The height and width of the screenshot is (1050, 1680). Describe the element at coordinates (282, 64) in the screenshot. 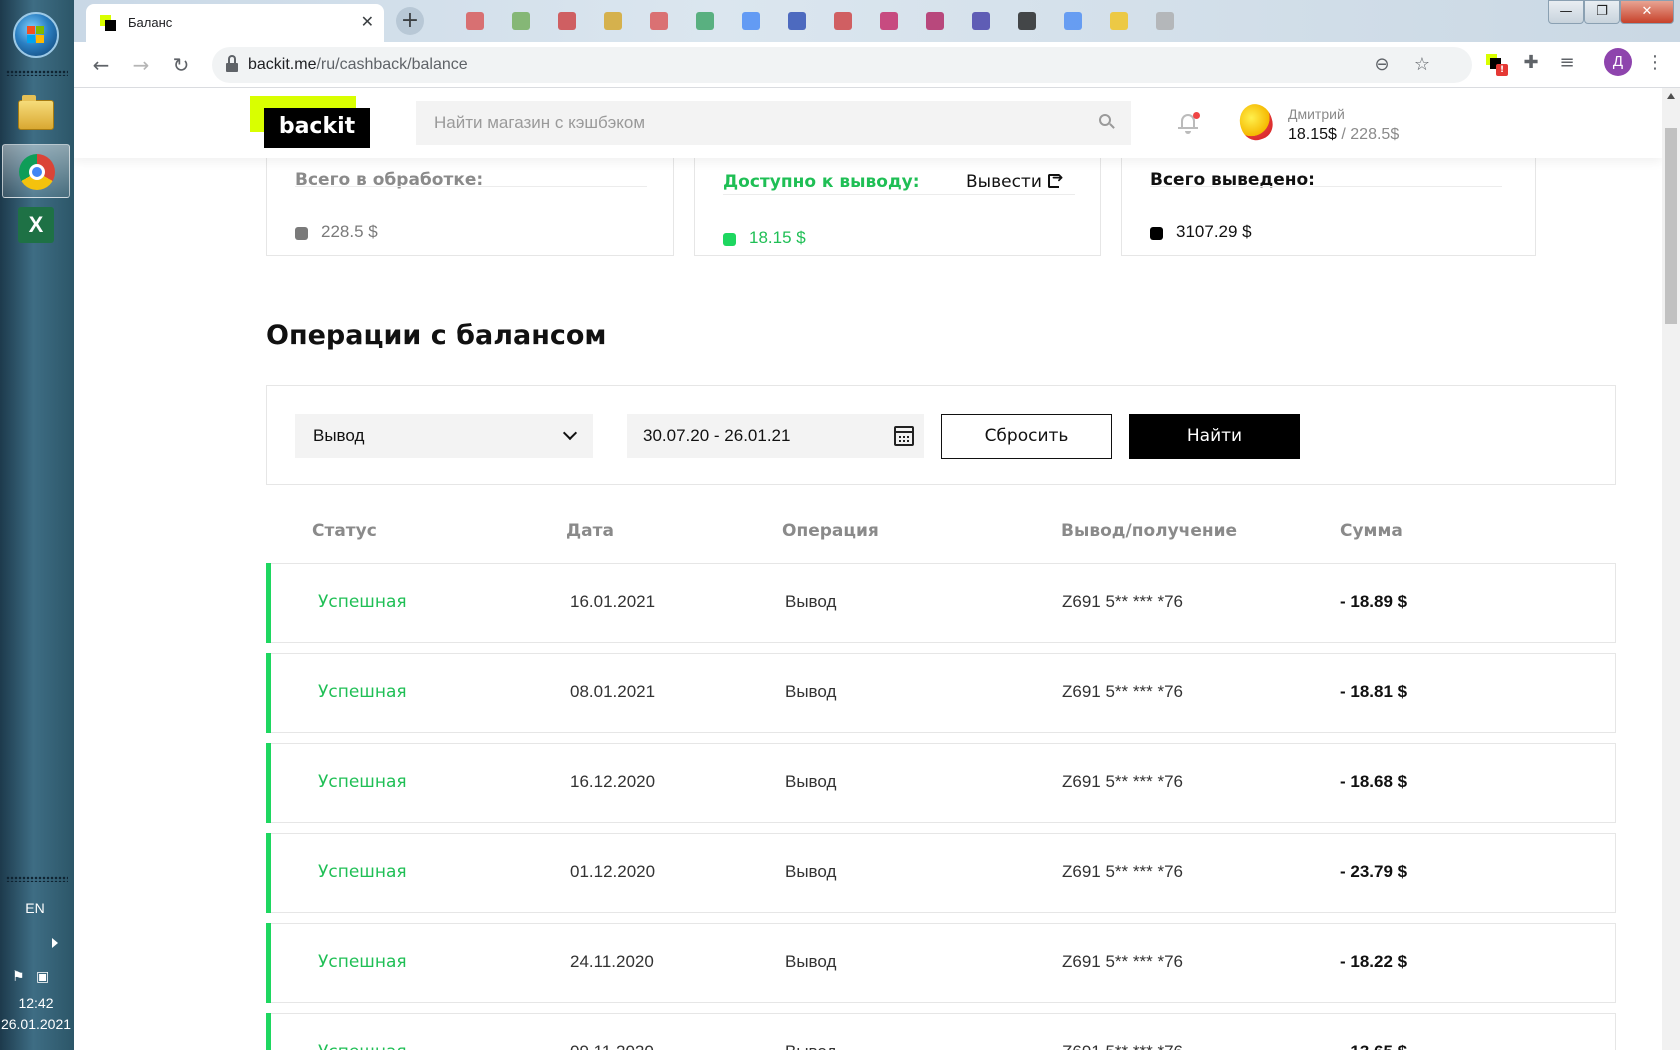

I see `url-host: backit.me` at that location.